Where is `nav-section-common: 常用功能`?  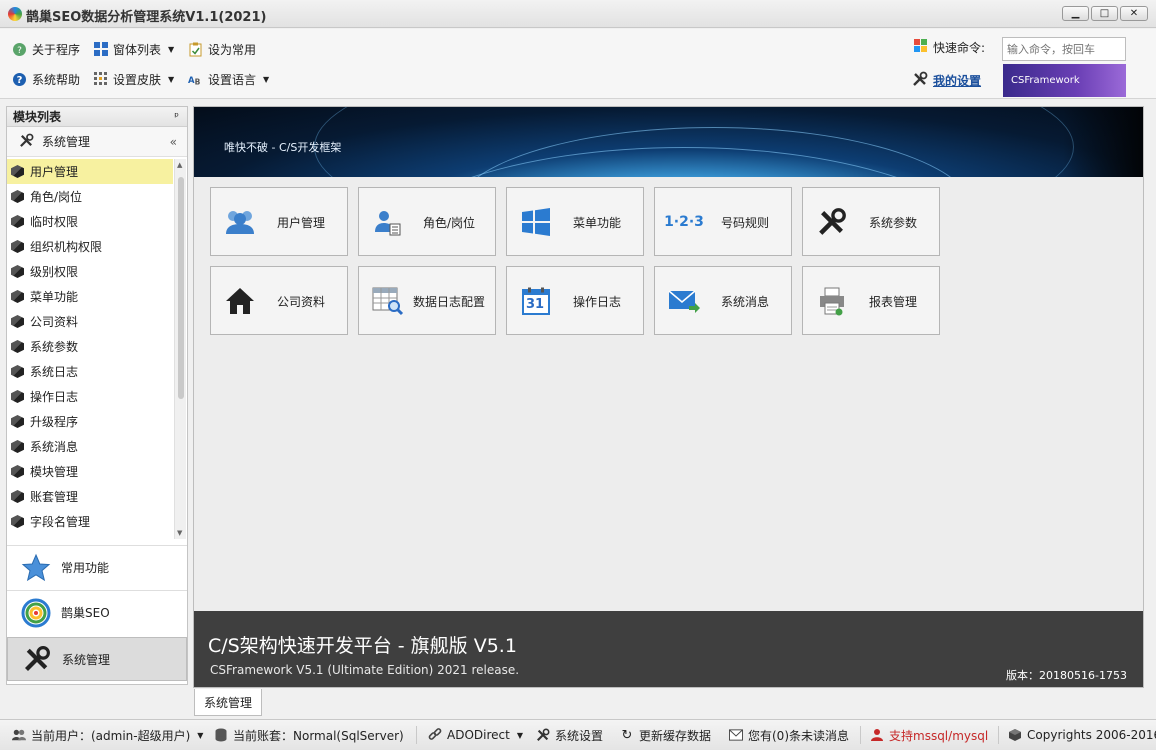 nav-section-common: 常用功能 is located at coordinates (97, 567).